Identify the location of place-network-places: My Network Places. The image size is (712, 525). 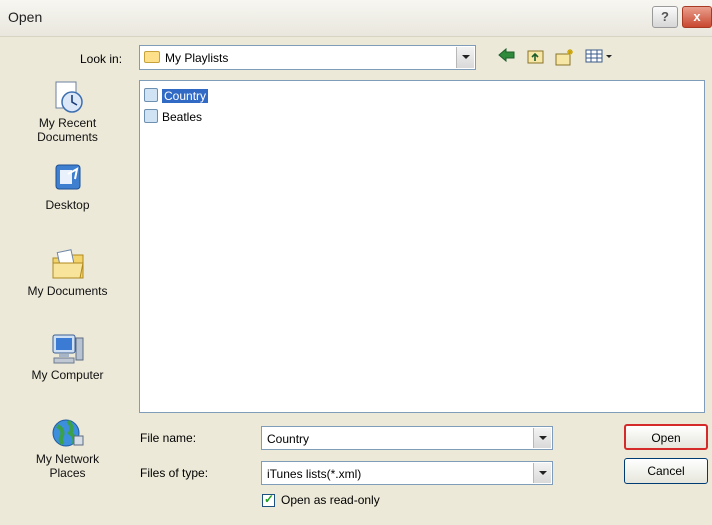
(67, 448).